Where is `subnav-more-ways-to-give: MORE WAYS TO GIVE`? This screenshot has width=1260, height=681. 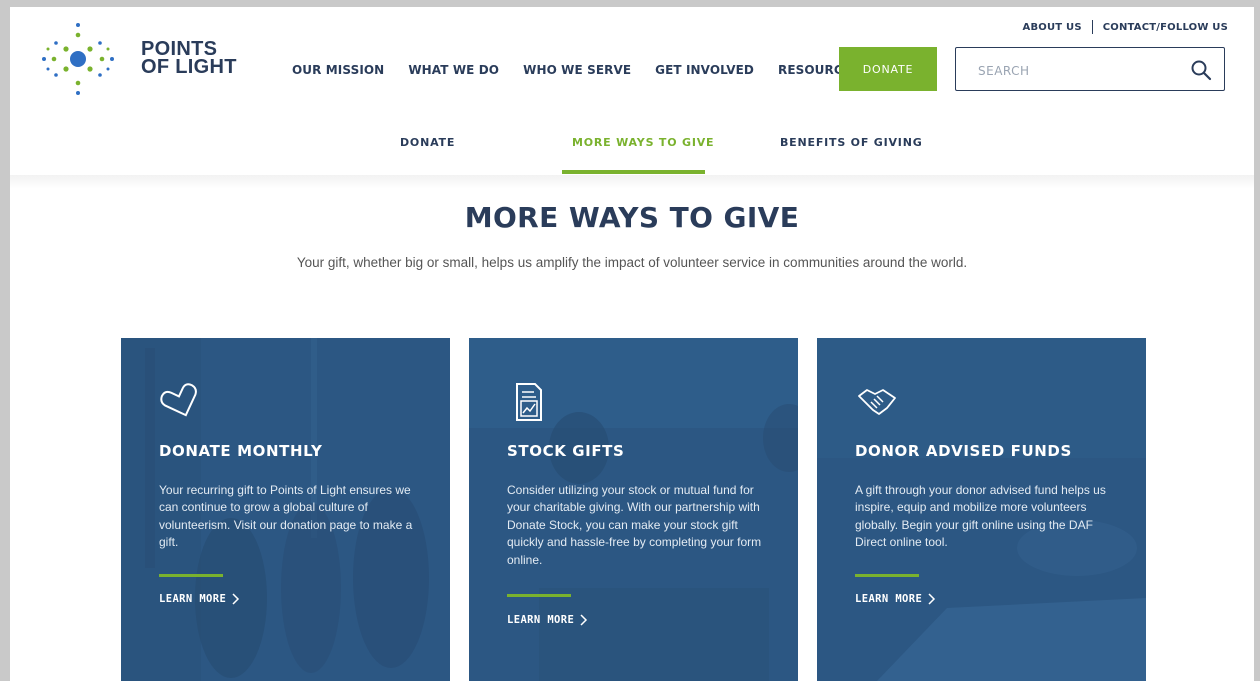 subnav-more-ways-to-give: MORE WAYS TO GIVE is located at coordinates (643, 142).